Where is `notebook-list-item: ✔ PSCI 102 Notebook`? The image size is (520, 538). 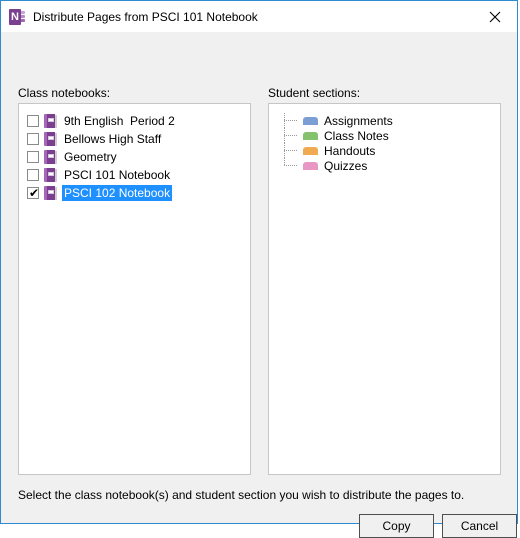
notebook-list-item: ✔ PSCI 102 Notebook is located at coordinates (134, 193).